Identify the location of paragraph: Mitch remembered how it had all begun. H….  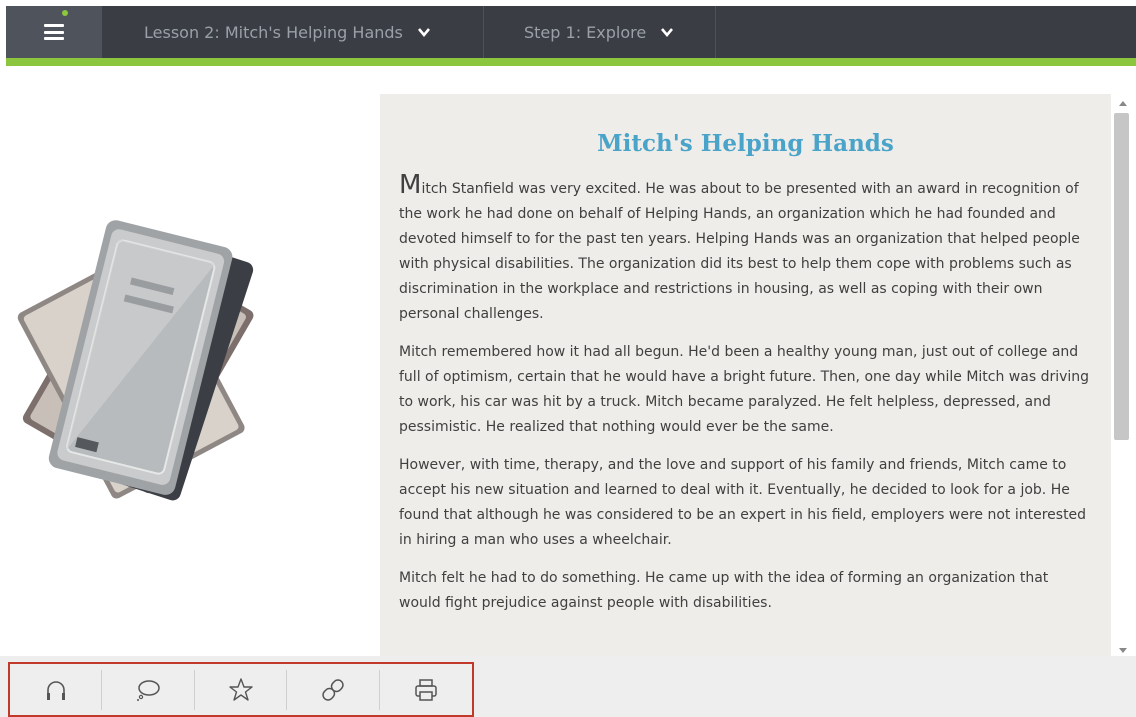
(744, 389).